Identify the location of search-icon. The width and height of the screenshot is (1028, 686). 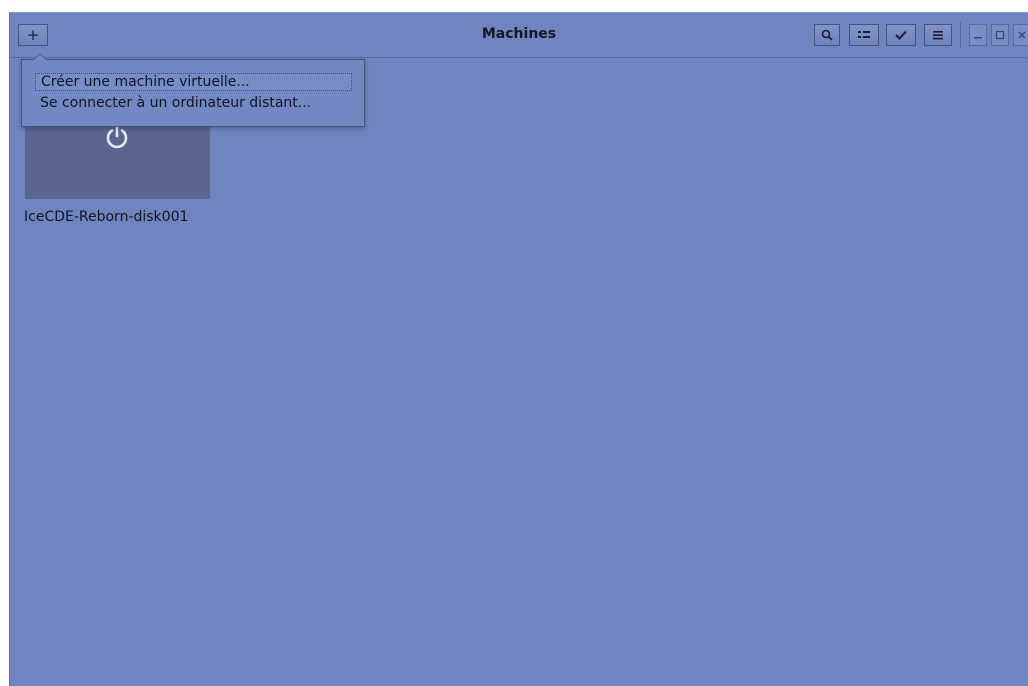
(827, 35).